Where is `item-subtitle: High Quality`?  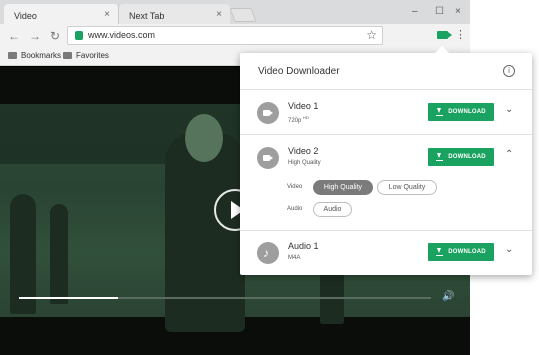 item-subtitle: High Quality is located at coordinates (304, 163).